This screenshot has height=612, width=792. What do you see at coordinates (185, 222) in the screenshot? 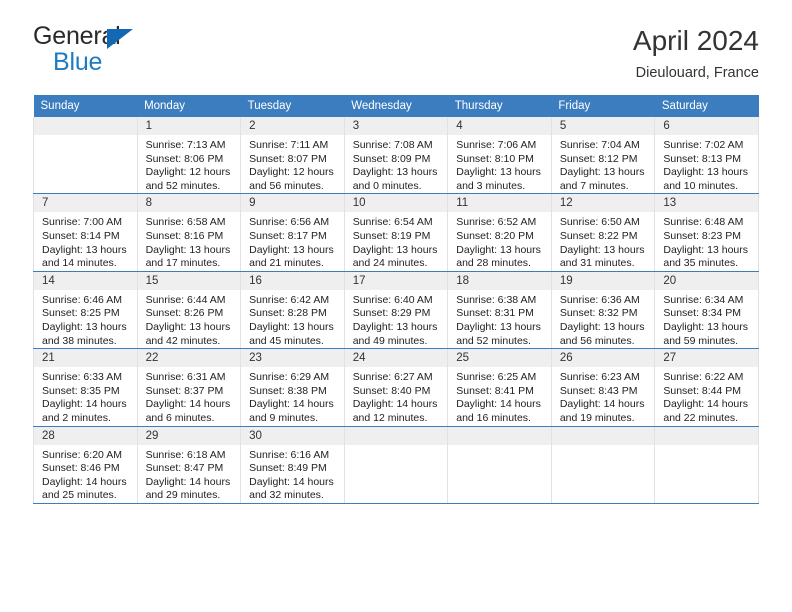
I see `sunrise-time: Sunrise: 6:58 AM` at bounding box center [185, 222].